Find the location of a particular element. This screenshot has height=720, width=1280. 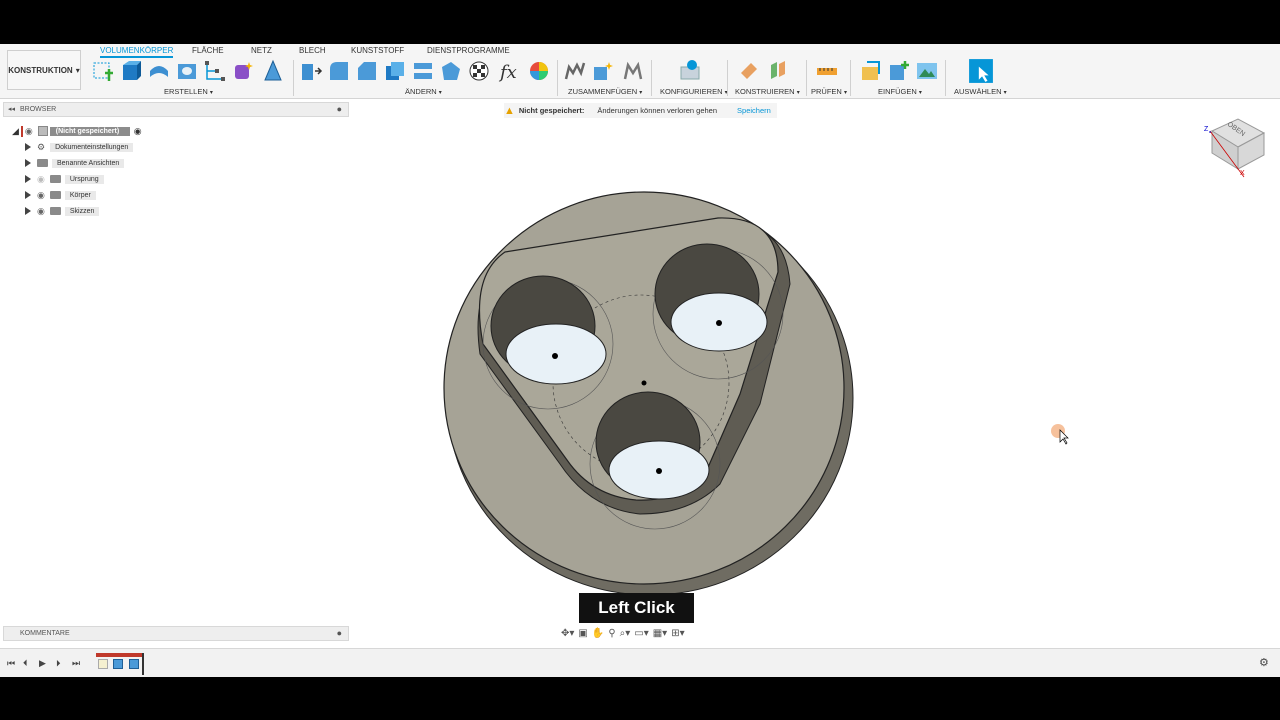

look-at-icon: ▣ is located at coordinates (582, 633).